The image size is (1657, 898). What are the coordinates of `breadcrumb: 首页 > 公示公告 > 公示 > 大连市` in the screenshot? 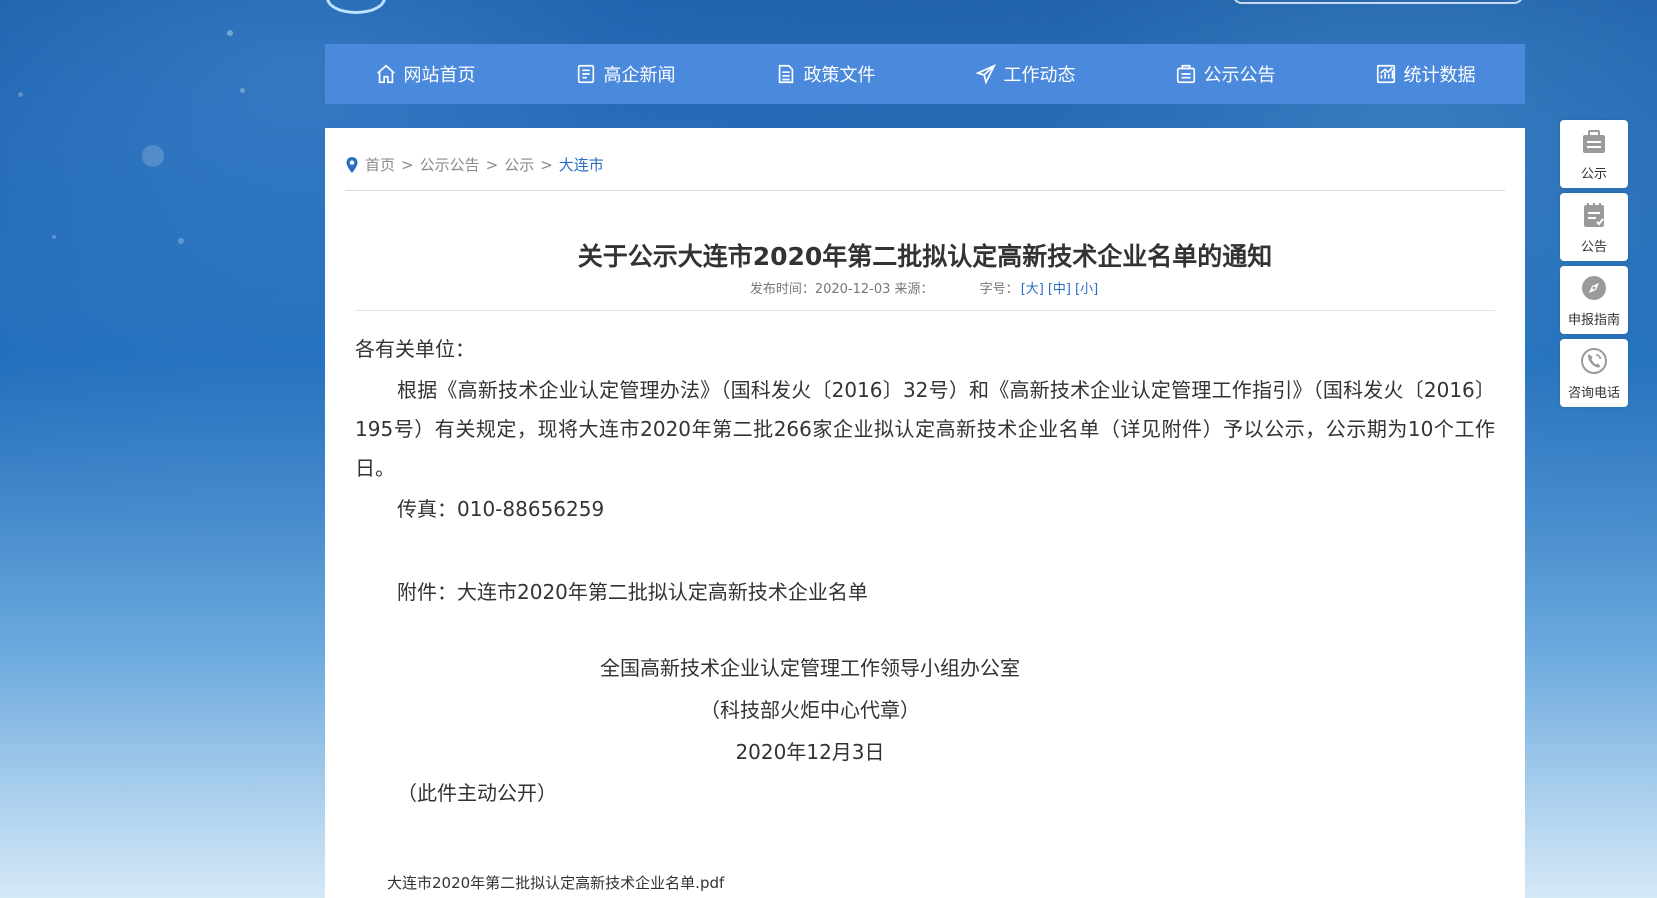 It's located at (474, 164).